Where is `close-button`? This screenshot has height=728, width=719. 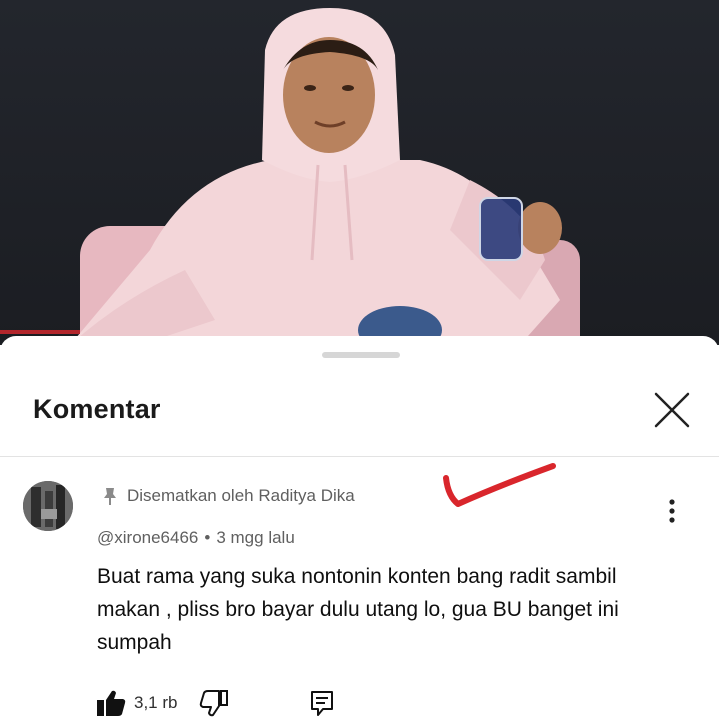 close-button is located at coordinates (672, 410).